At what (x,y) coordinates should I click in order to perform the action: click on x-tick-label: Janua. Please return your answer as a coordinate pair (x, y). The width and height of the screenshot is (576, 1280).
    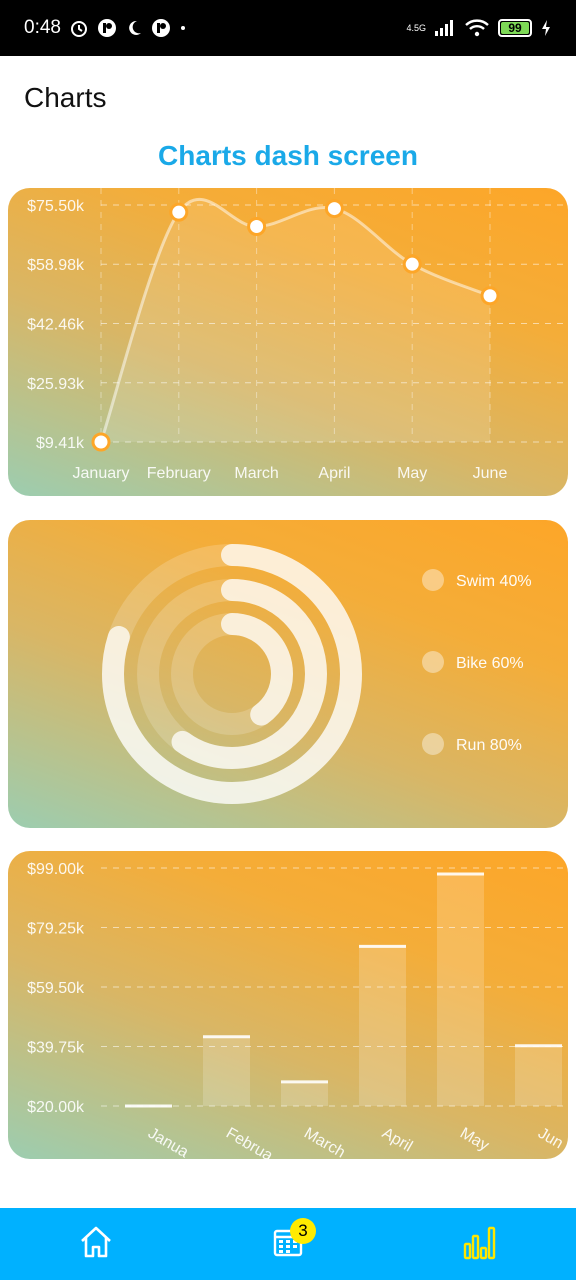
    Looking at the image, I should click on (168, 1142).